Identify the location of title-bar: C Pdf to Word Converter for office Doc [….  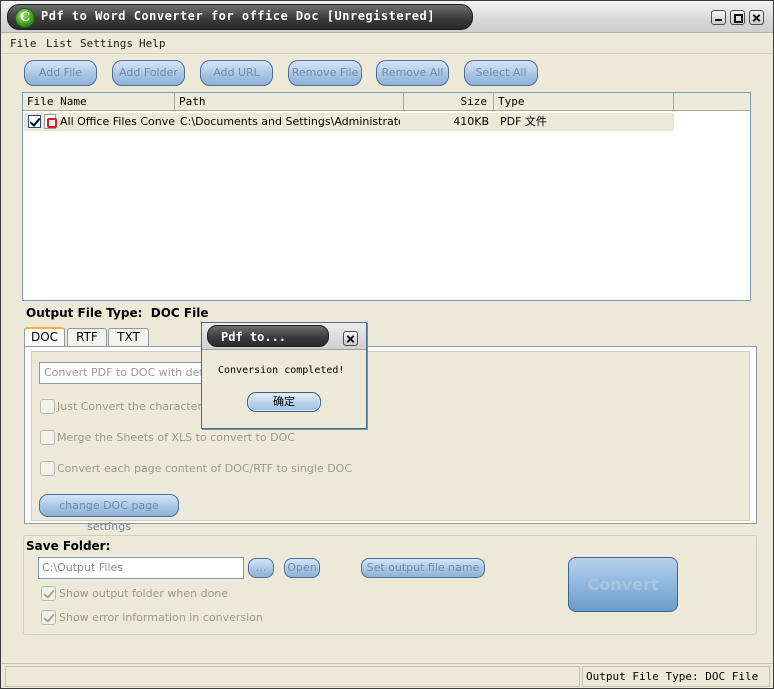
(387, 17).